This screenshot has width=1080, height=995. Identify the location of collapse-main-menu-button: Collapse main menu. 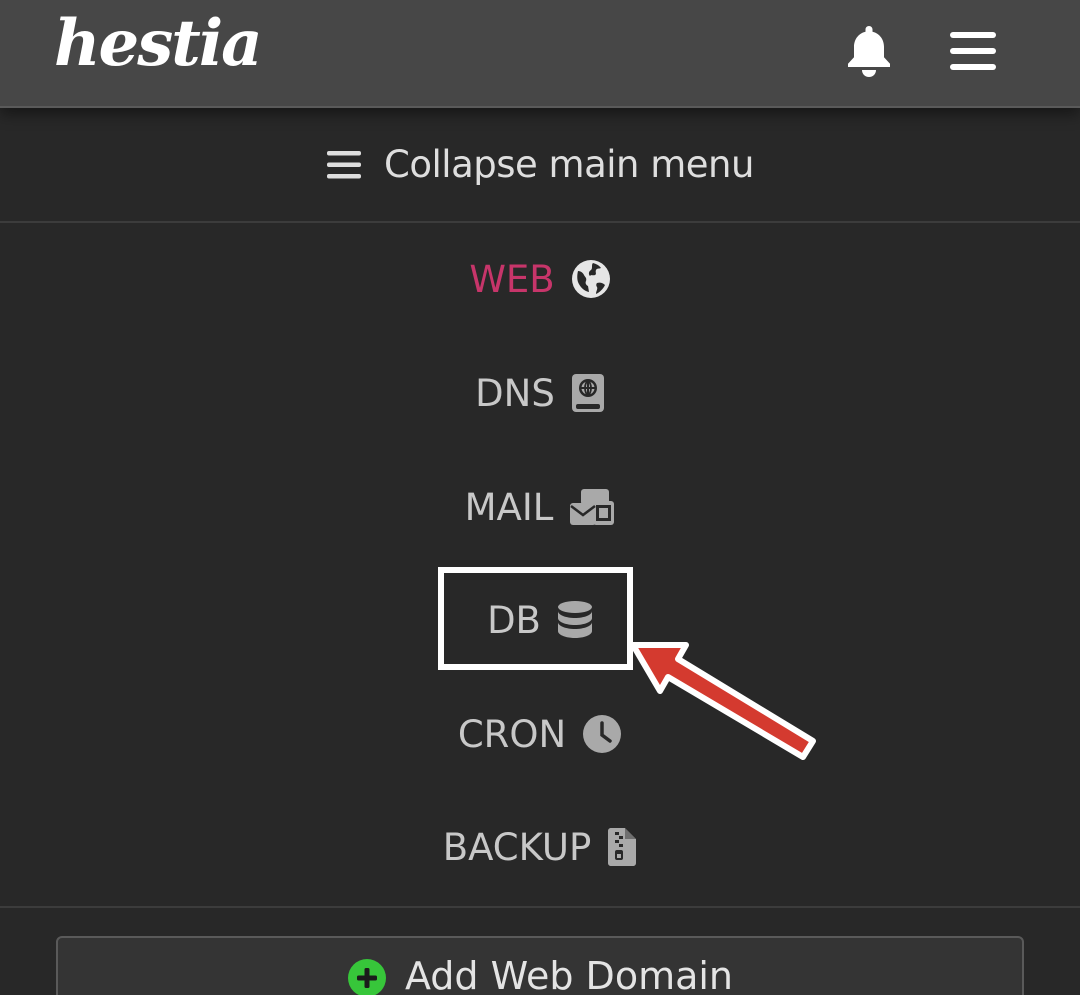
(540, 165).